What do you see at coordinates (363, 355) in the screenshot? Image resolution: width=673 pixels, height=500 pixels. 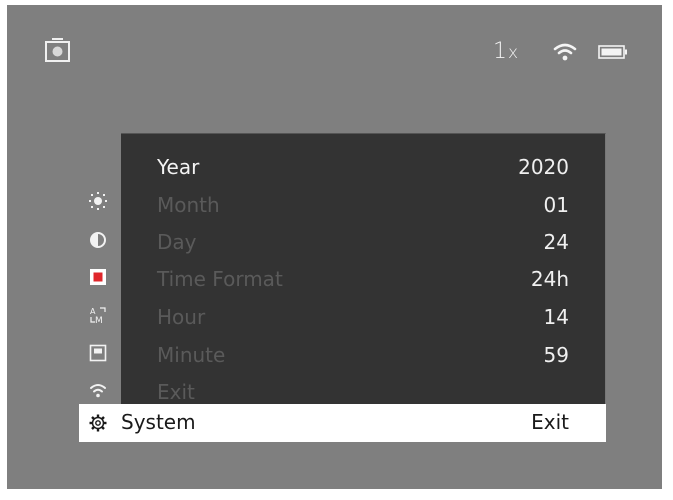 I see `setting-row-minute: Minute 59` at bounding box center [363, 355].